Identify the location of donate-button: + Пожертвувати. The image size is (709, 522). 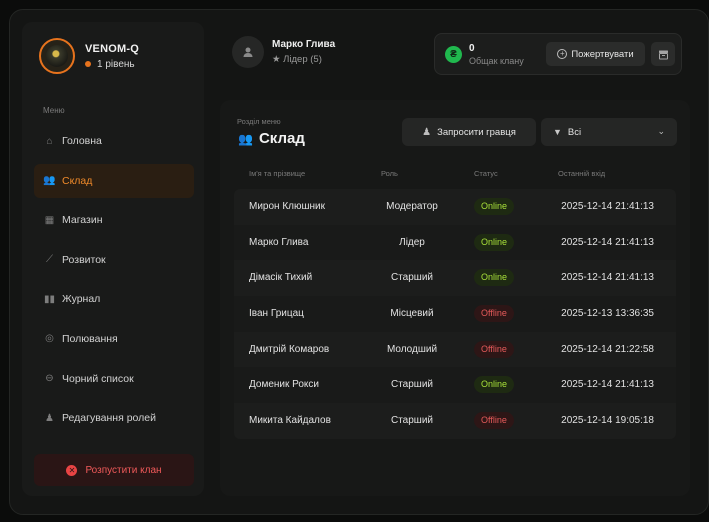
(595, 54).